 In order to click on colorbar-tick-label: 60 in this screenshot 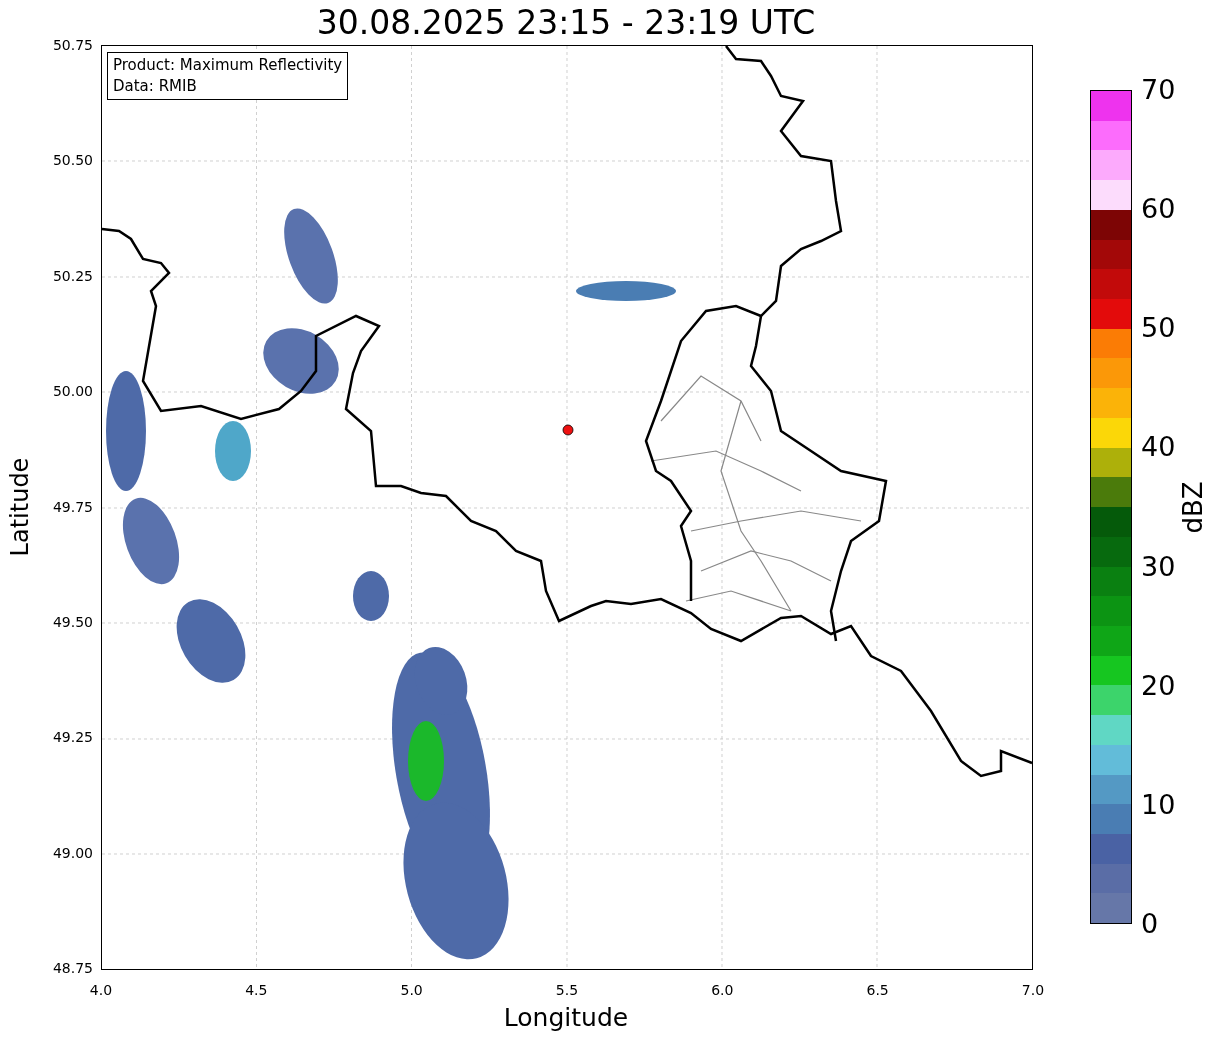, I will do `click(1158, 209)`.